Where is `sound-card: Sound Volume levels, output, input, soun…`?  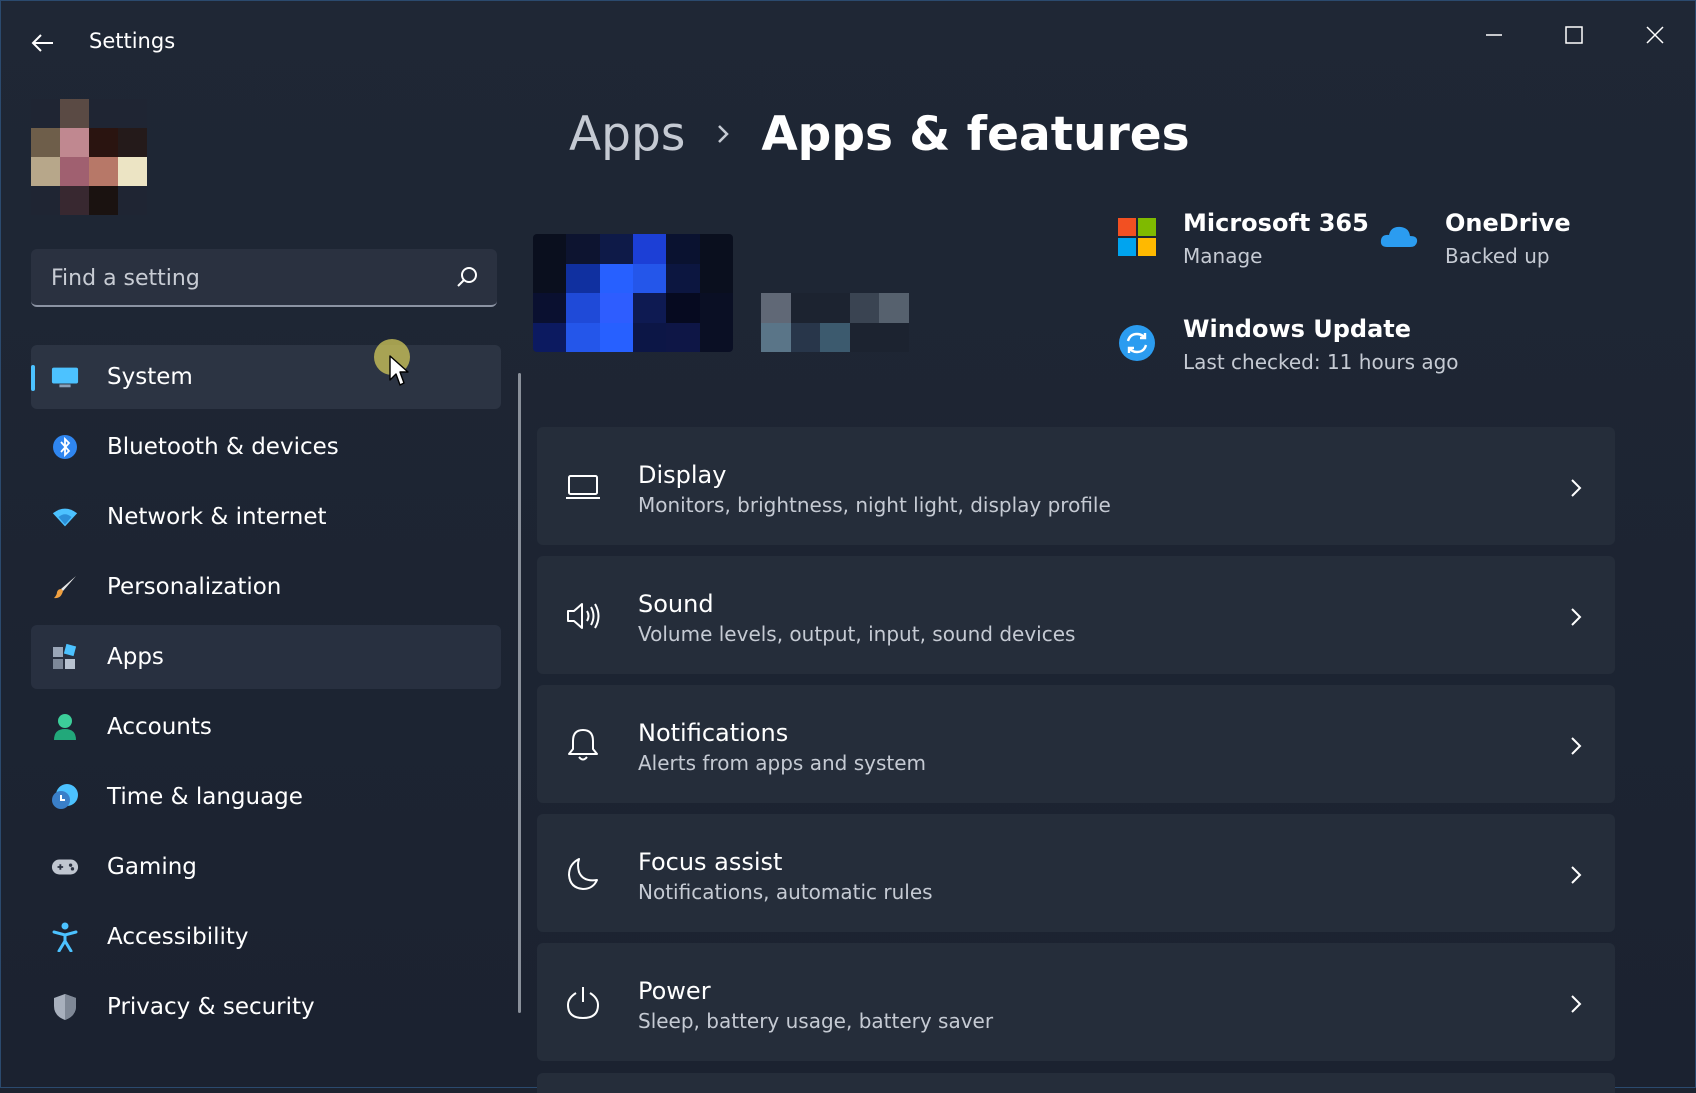
sound-card: Sound Volume levels, output, input, soun… is located at coordinates (1076, 615).